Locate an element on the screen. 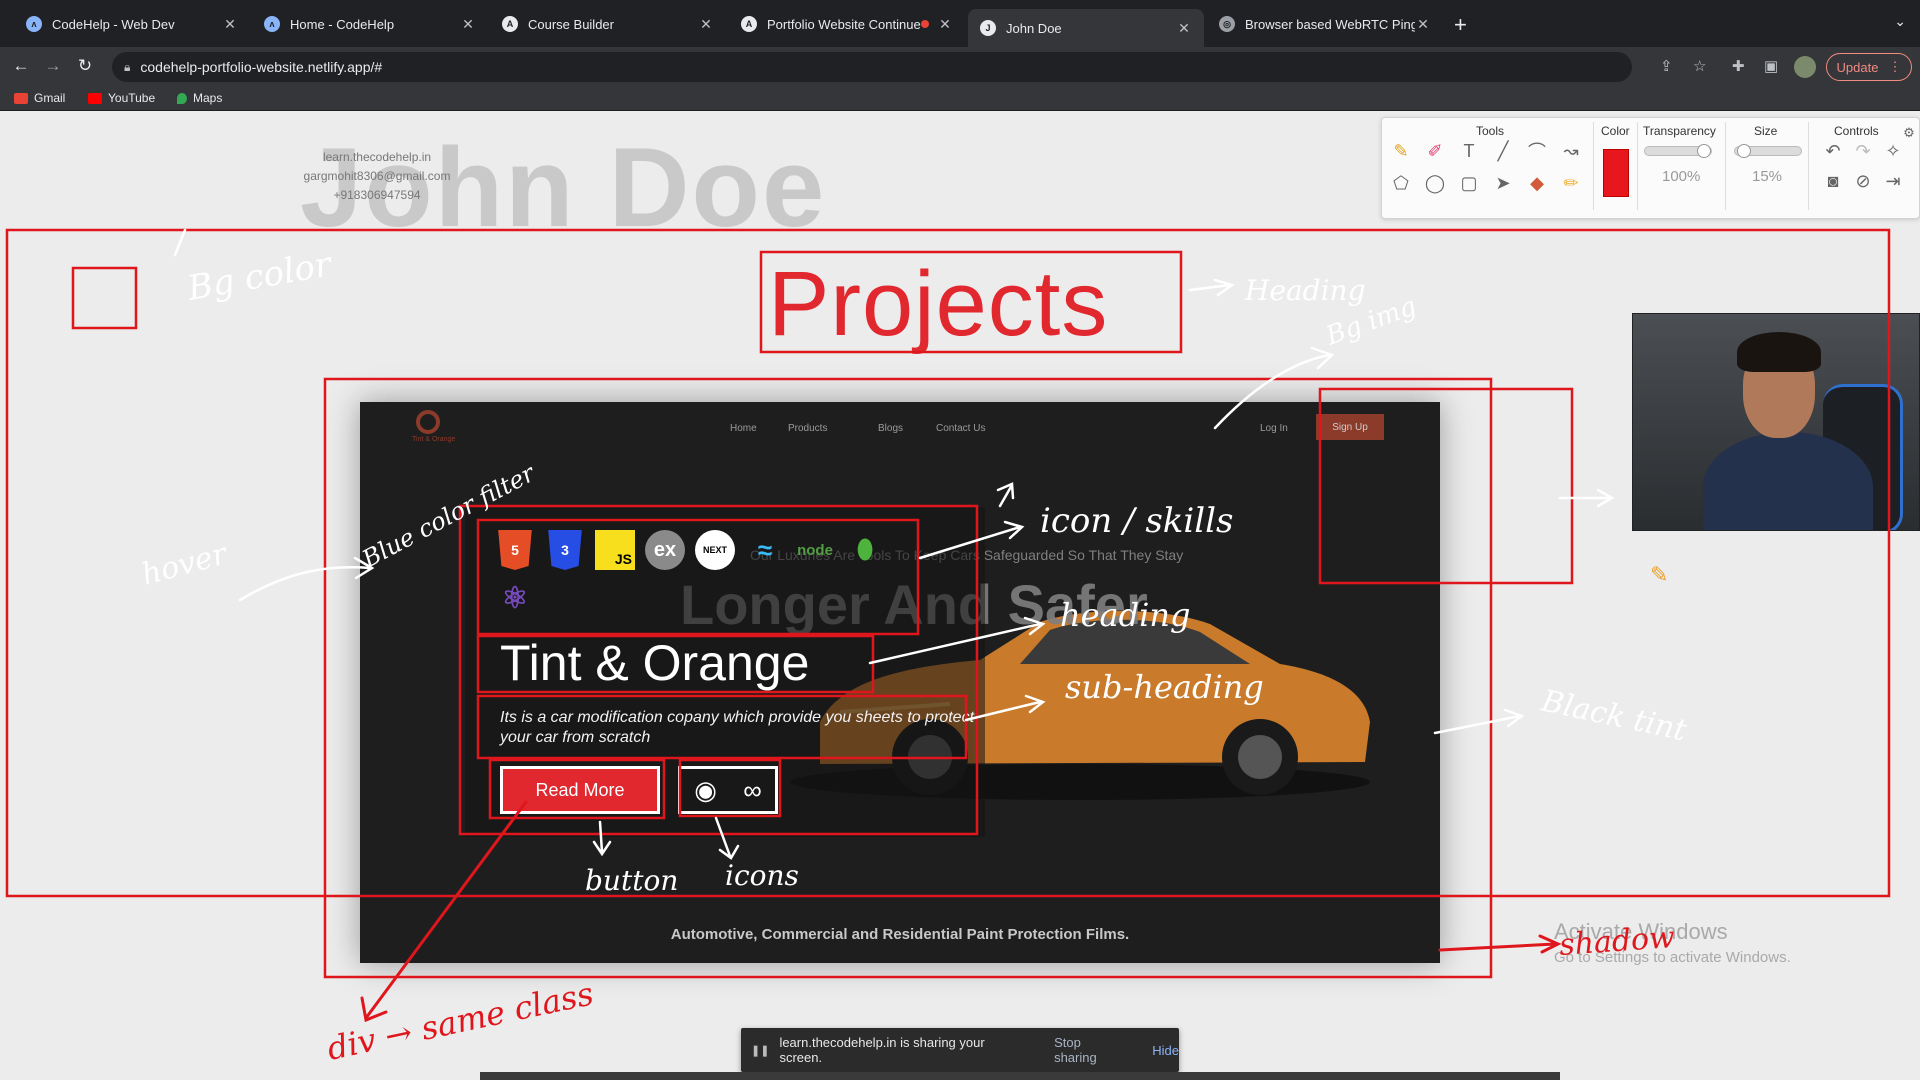  reload-icon: ↻ is located at coordinates (85, 66).